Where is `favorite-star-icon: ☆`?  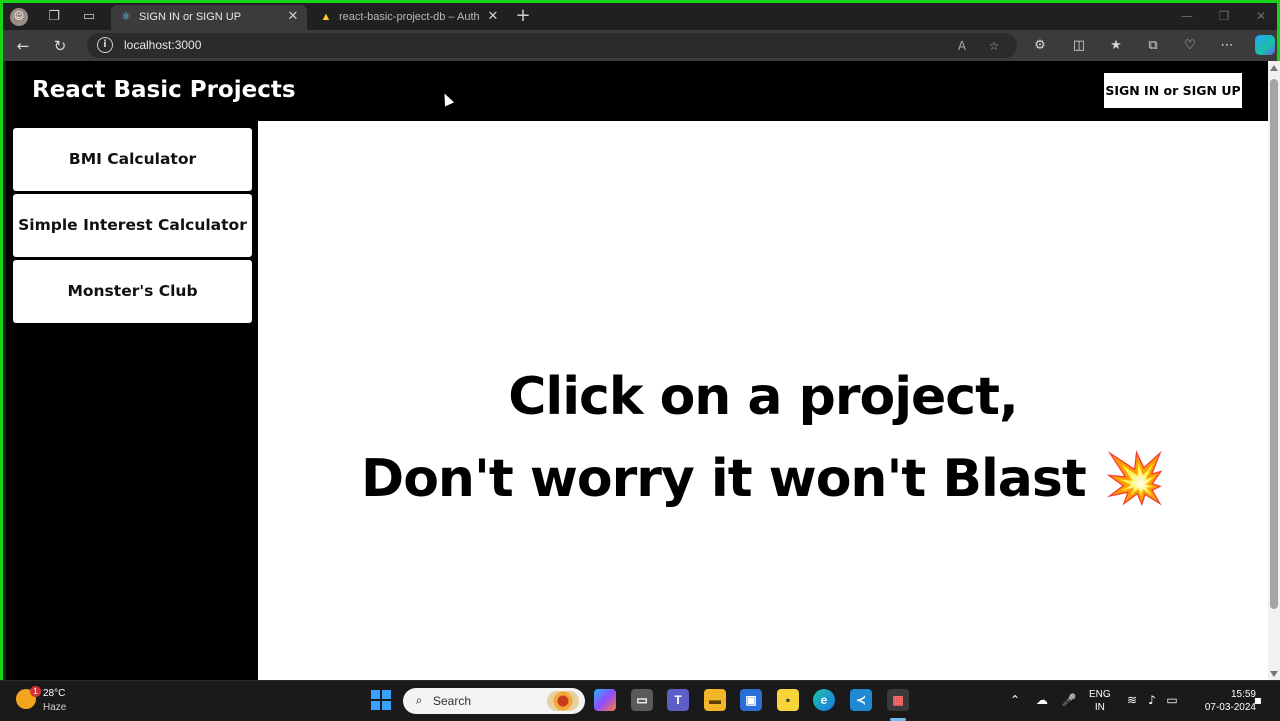
favorite-star-icon: ☆ is located at coordinates (994, 46).